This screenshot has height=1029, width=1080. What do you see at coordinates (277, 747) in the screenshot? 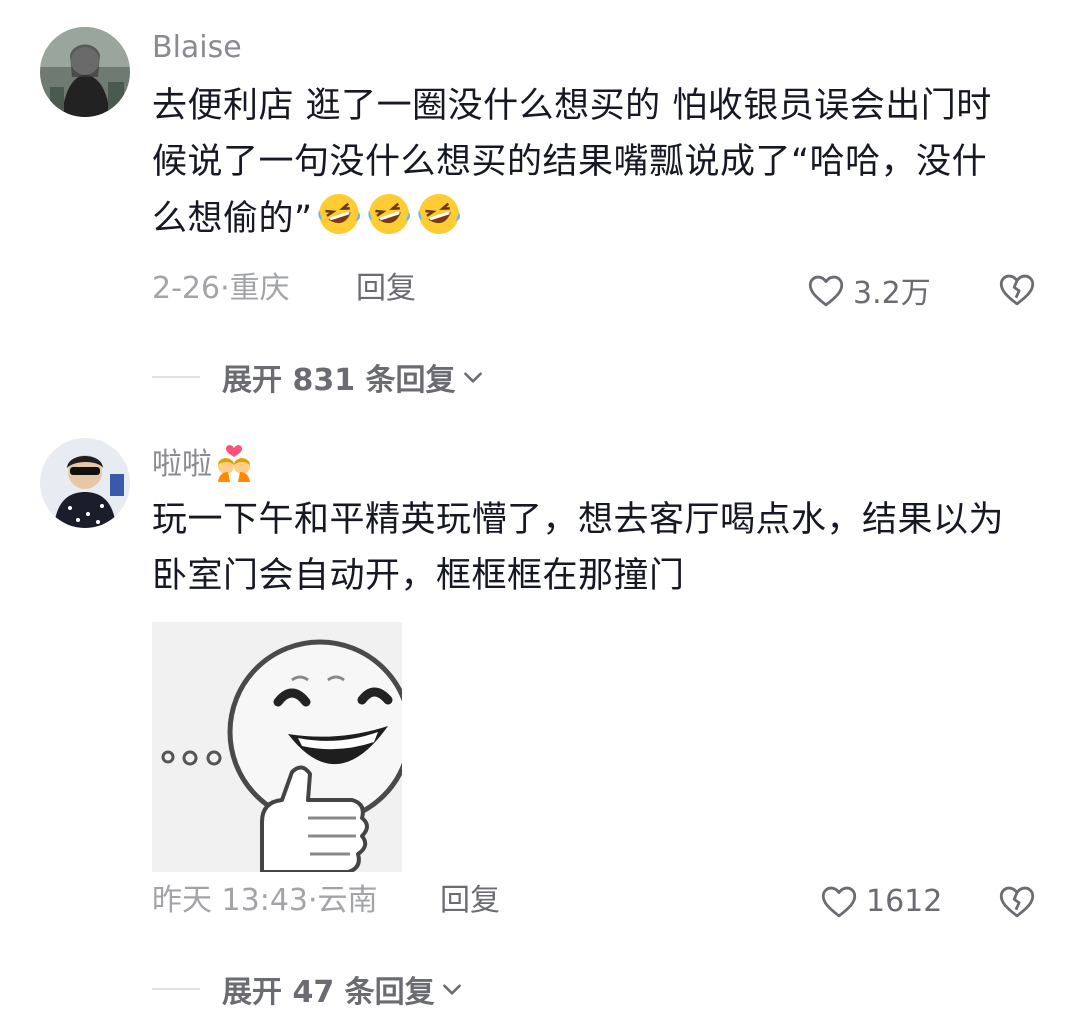
I see `laughing-thumbs-up-sticker` at bounding box center [277, 747].